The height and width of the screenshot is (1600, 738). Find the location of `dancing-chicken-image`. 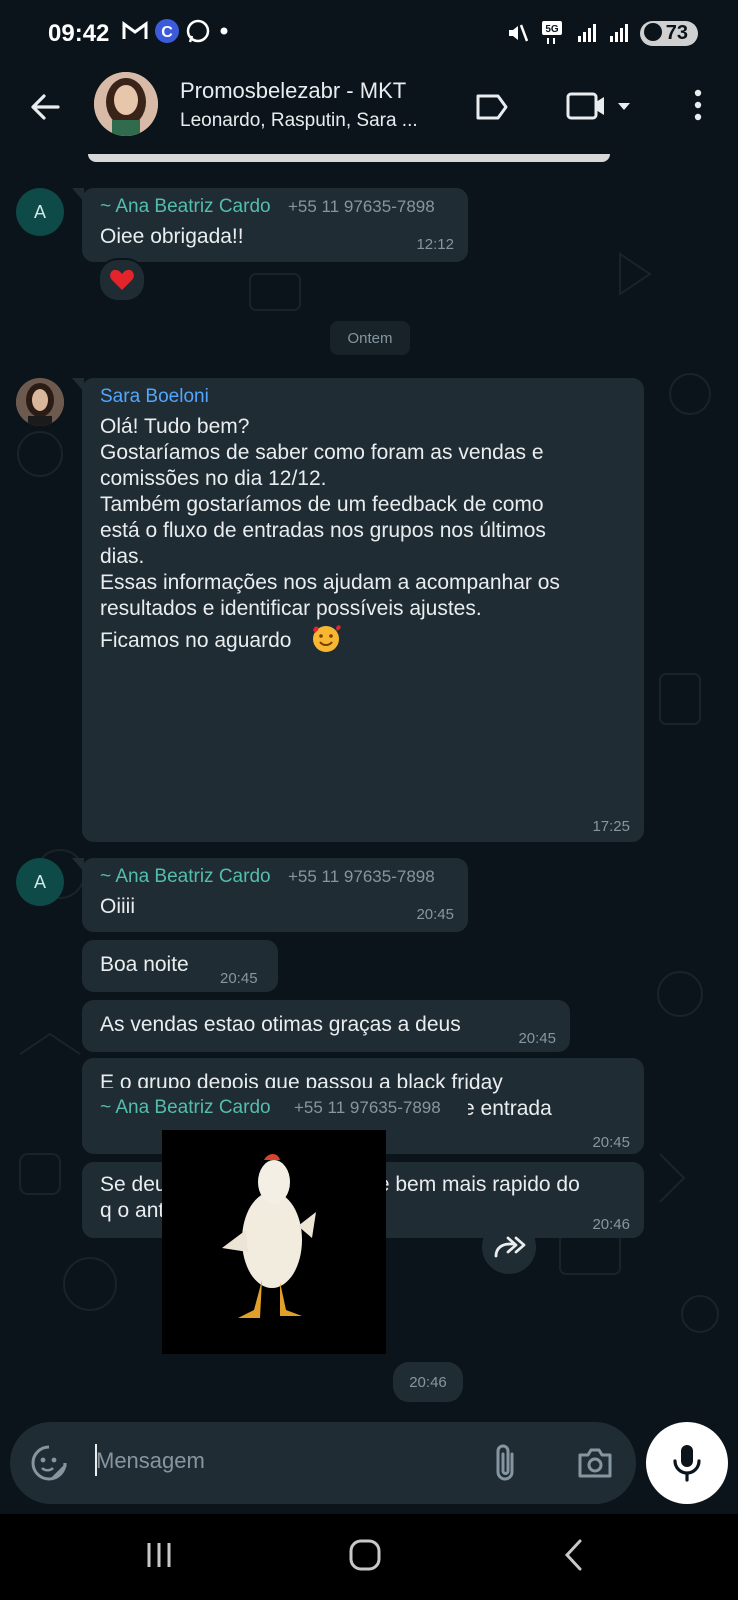

dancing-chicken-image is located at coordinates (274, 1242).